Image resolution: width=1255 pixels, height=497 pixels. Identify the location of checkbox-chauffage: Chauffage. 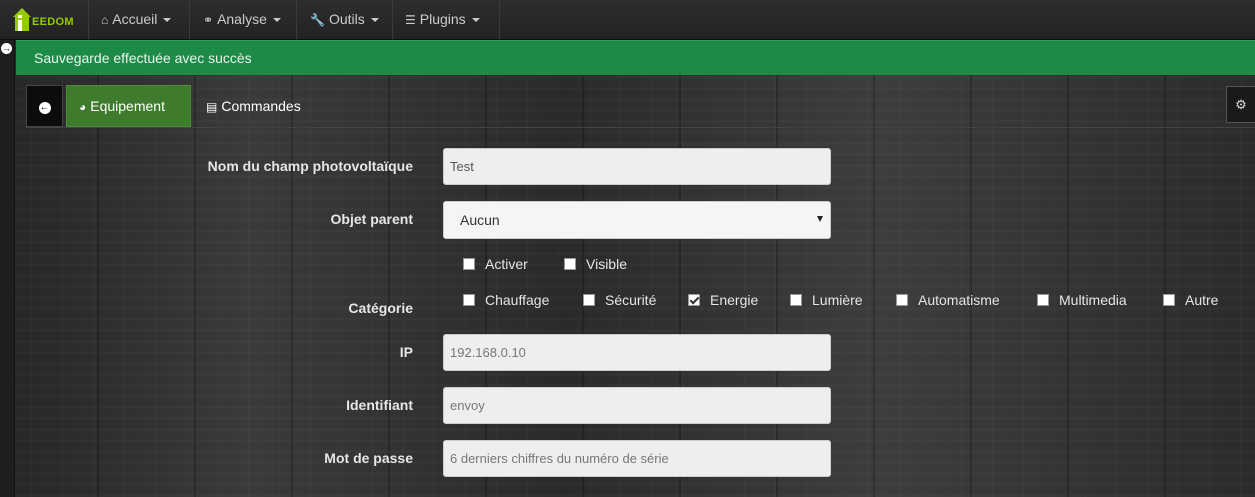
(506, 300).